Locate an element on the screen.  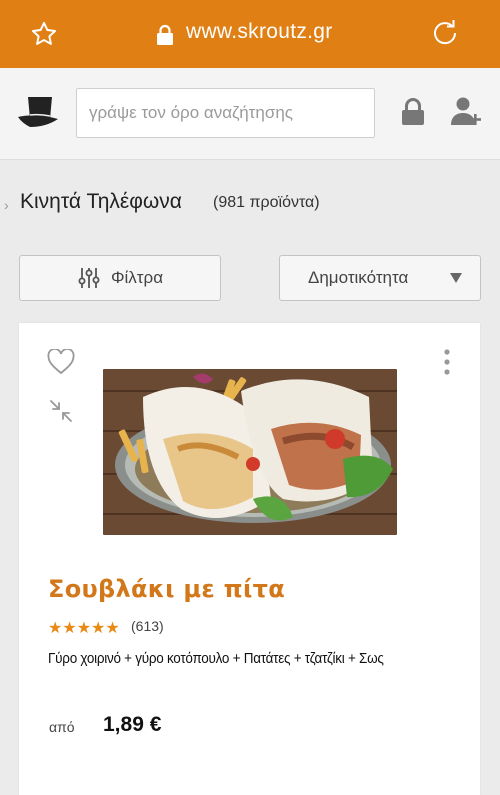
category-title: Κινητά Τηλέφωνα is located at coordinates (101, 201).